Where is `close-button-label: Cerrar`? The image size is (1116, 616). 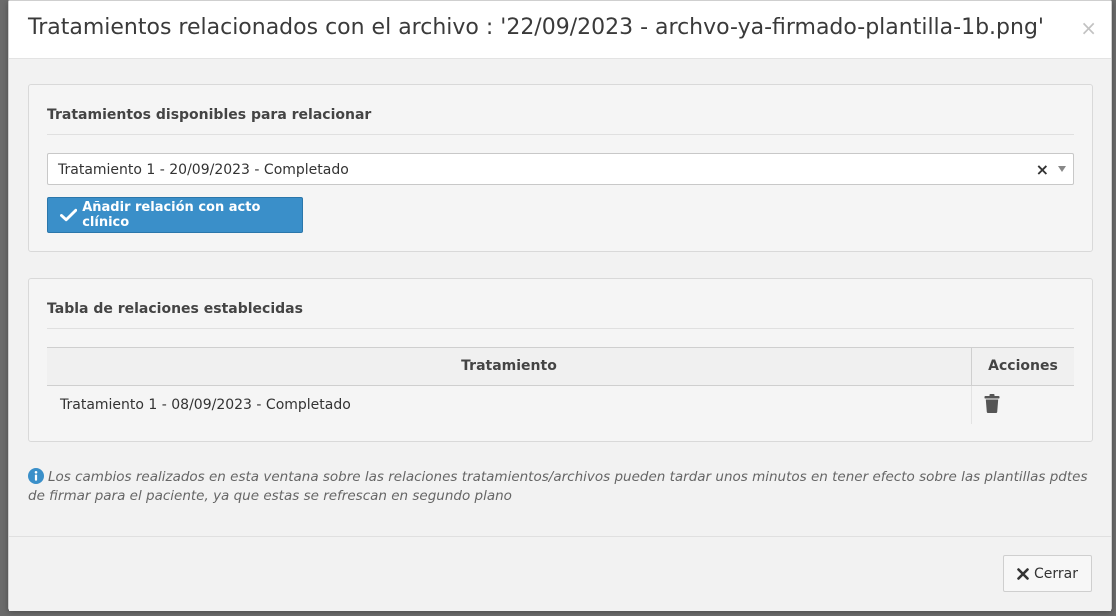 close-button-label: Cerrar is located at coordinates (1056, 573).